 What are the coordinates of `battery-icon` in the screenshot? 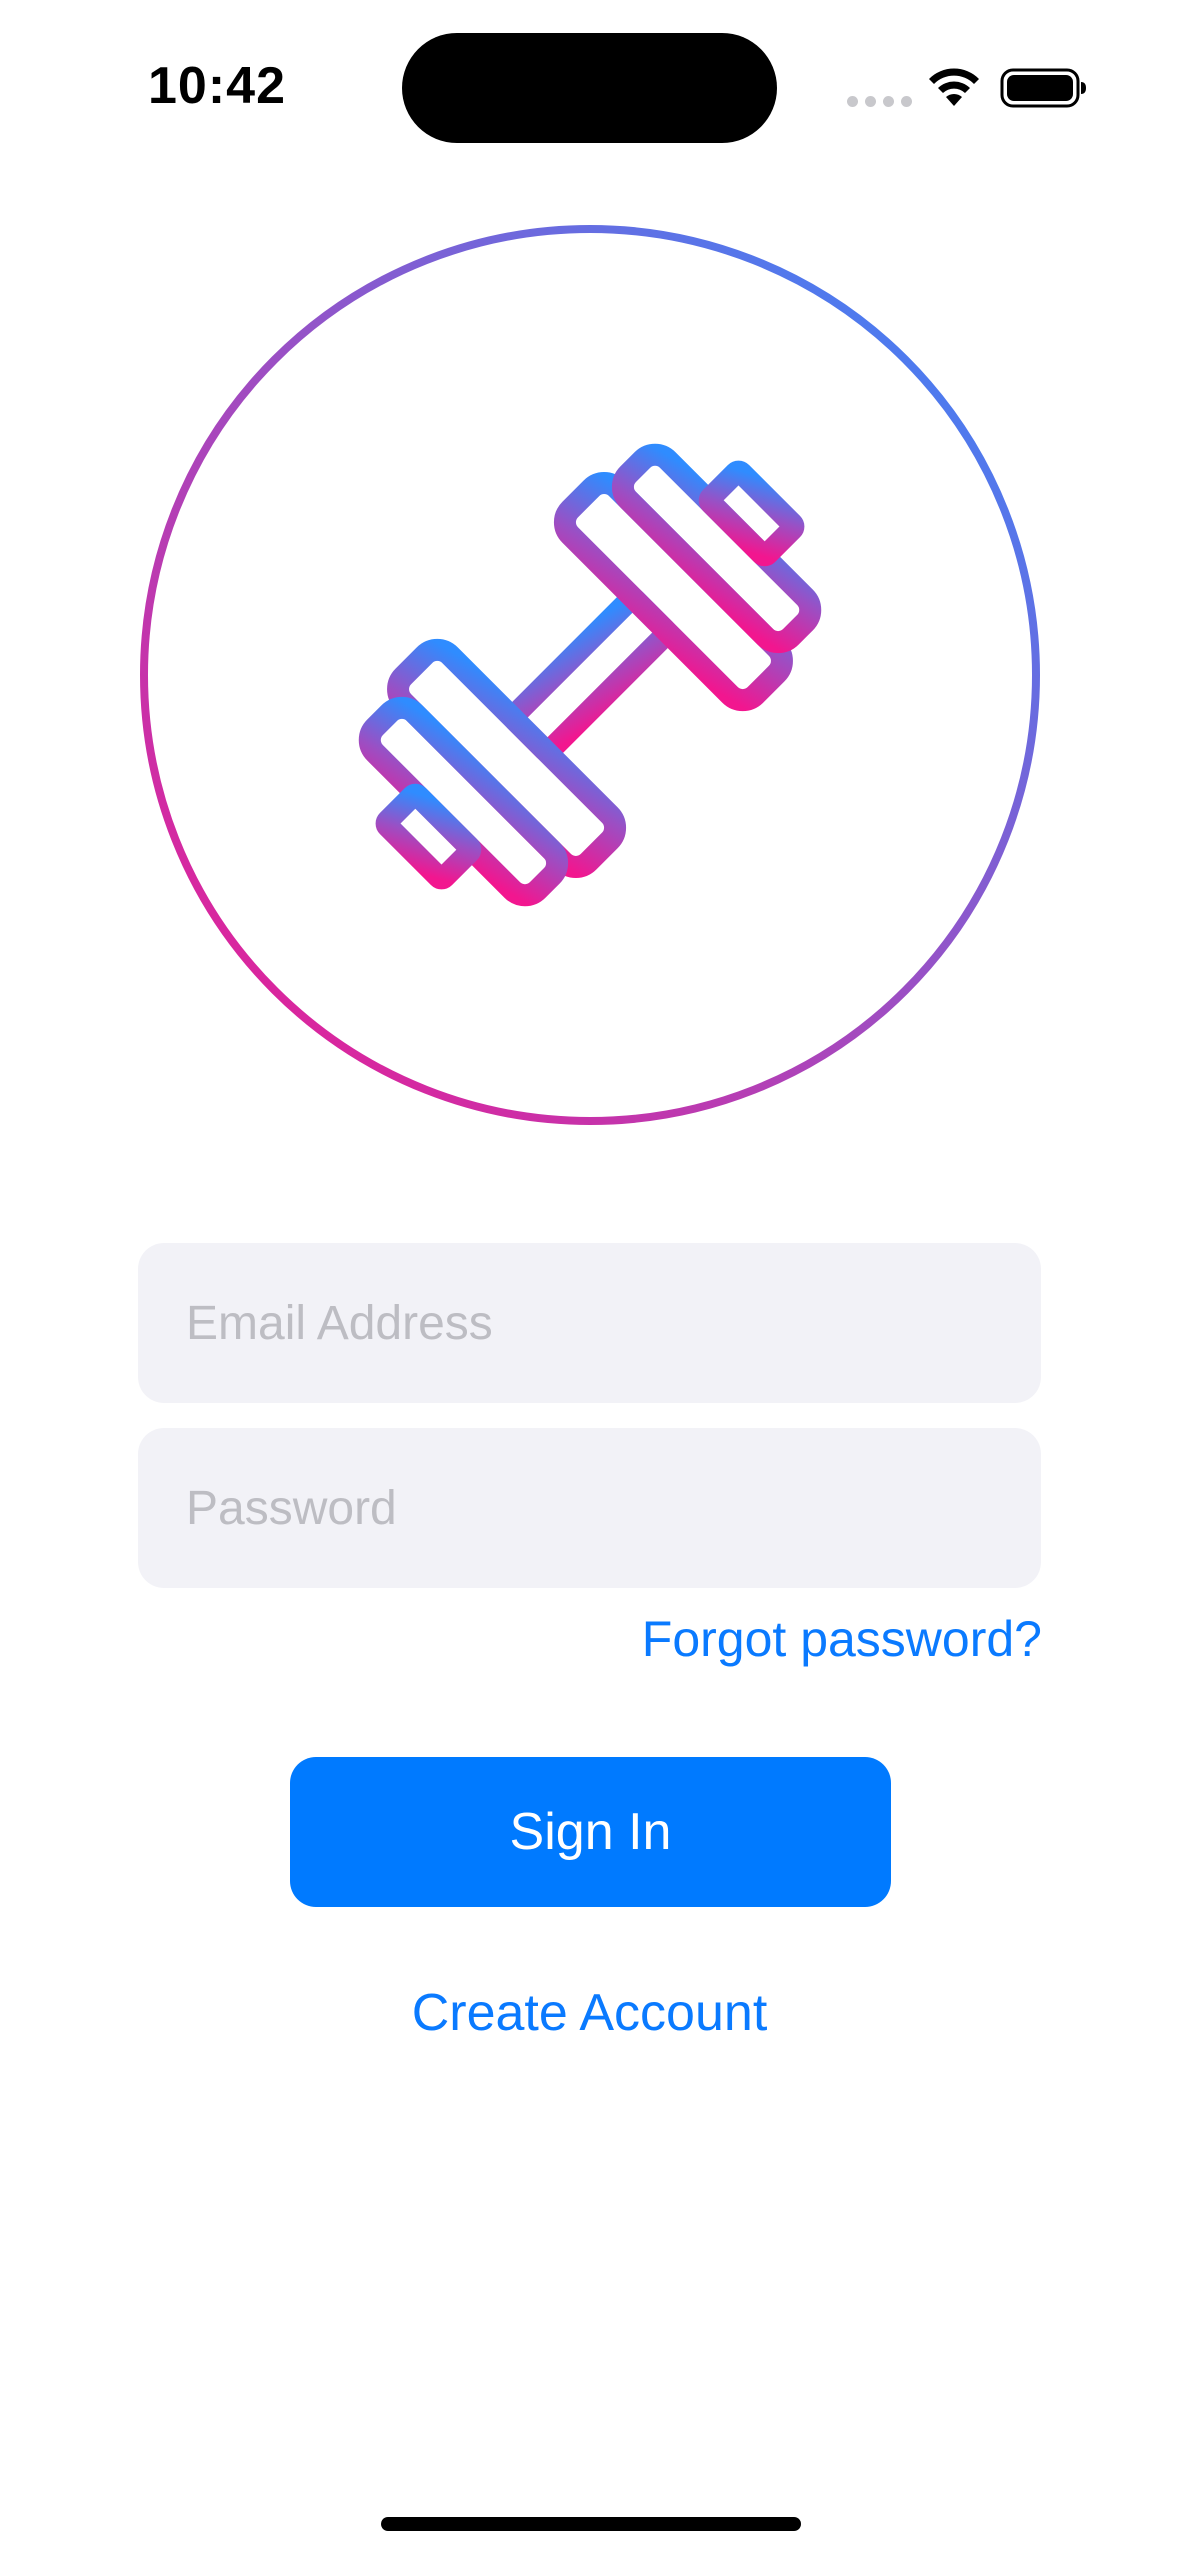 It's located at (1043, 88).